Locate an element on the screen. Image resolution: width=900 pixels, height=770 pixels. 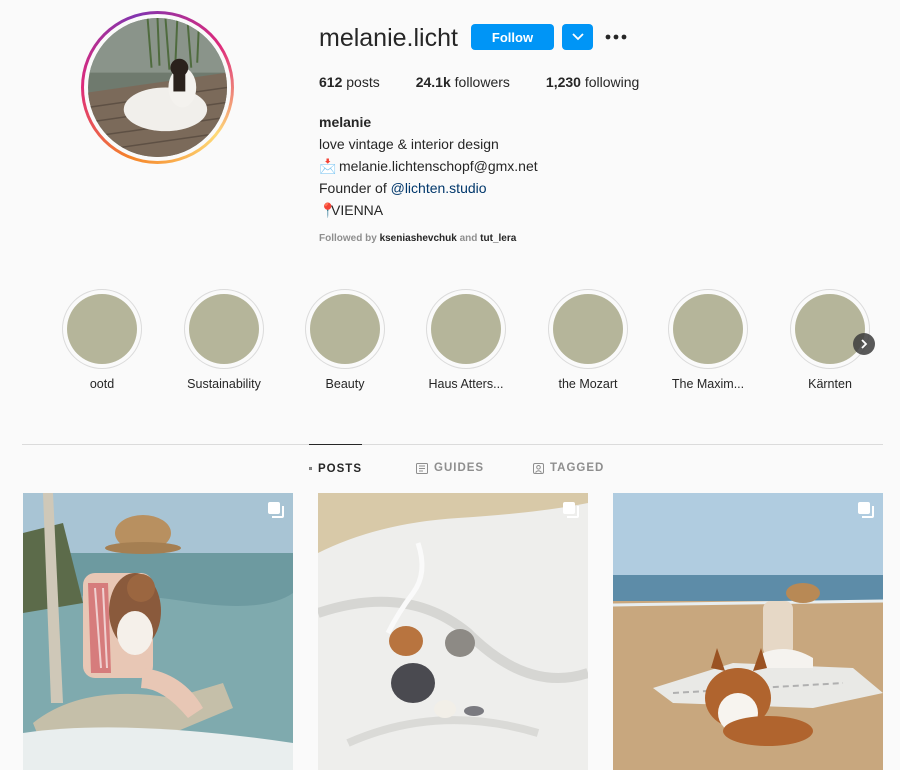
chevron-right-icon is located at coordinates (864, 344).